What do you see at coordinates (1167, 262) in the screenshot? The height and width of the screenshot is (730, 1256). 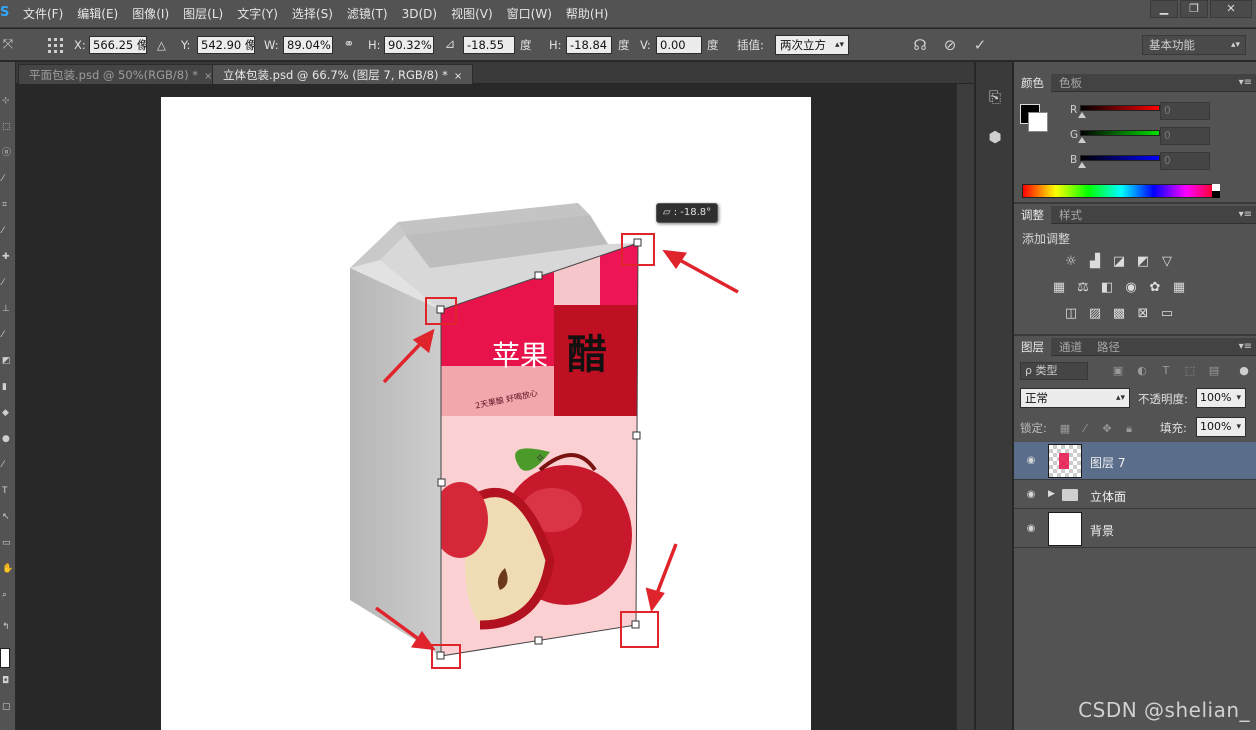 I see `vibrance-icon: ▽` at bounding box center [1167, 262].